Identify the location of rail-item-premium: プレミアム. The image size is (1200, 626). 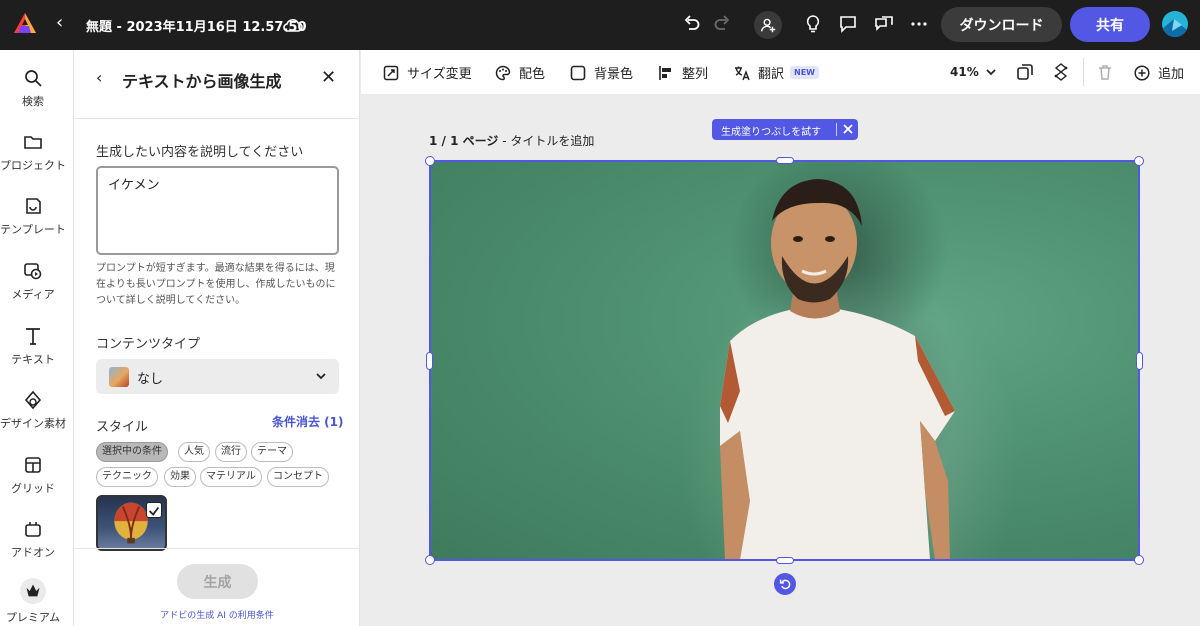
(33, 601).